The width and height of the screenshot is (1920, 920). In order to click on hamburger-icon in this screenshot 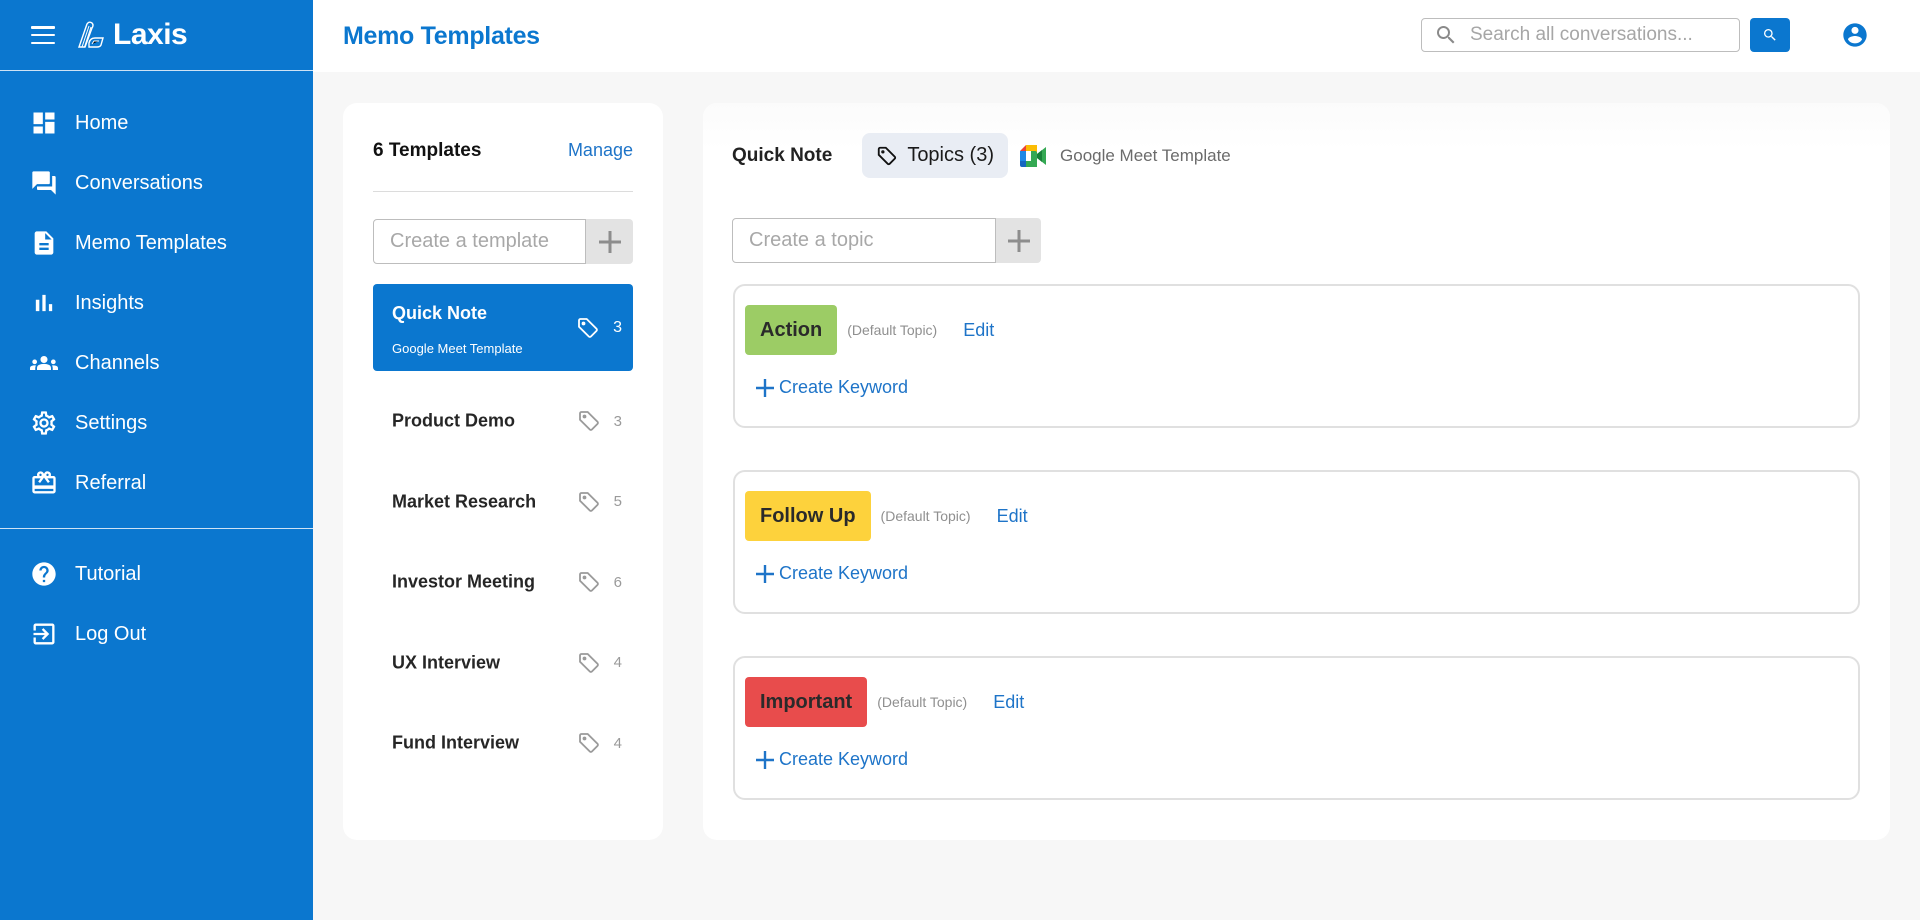, I will do `click(43, 35)`.